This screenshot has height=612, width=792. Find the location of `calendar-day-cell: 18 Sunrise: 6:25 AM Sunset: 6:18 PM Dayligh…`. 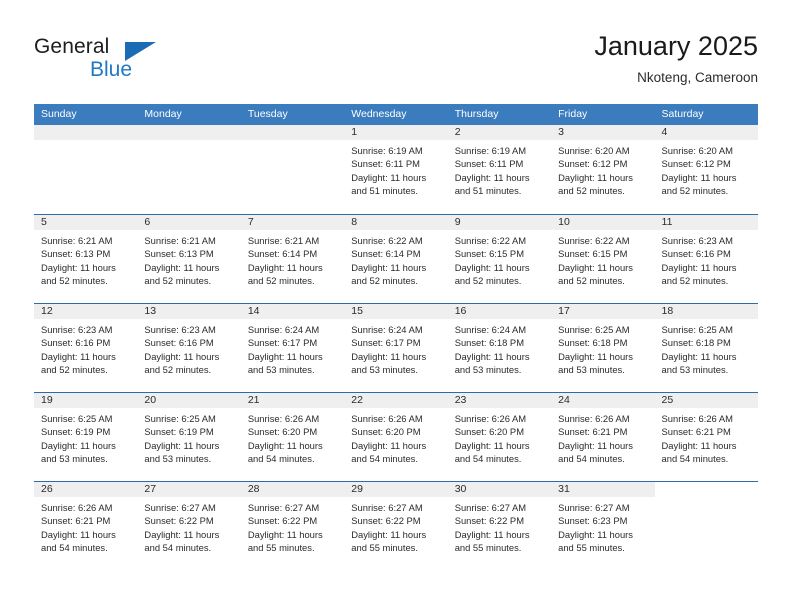

calendar-day-cell: 18 Sunrise: 6:25 AM Sunset: 6:18 PM Dayligh… is located at coordinates (706, 348).